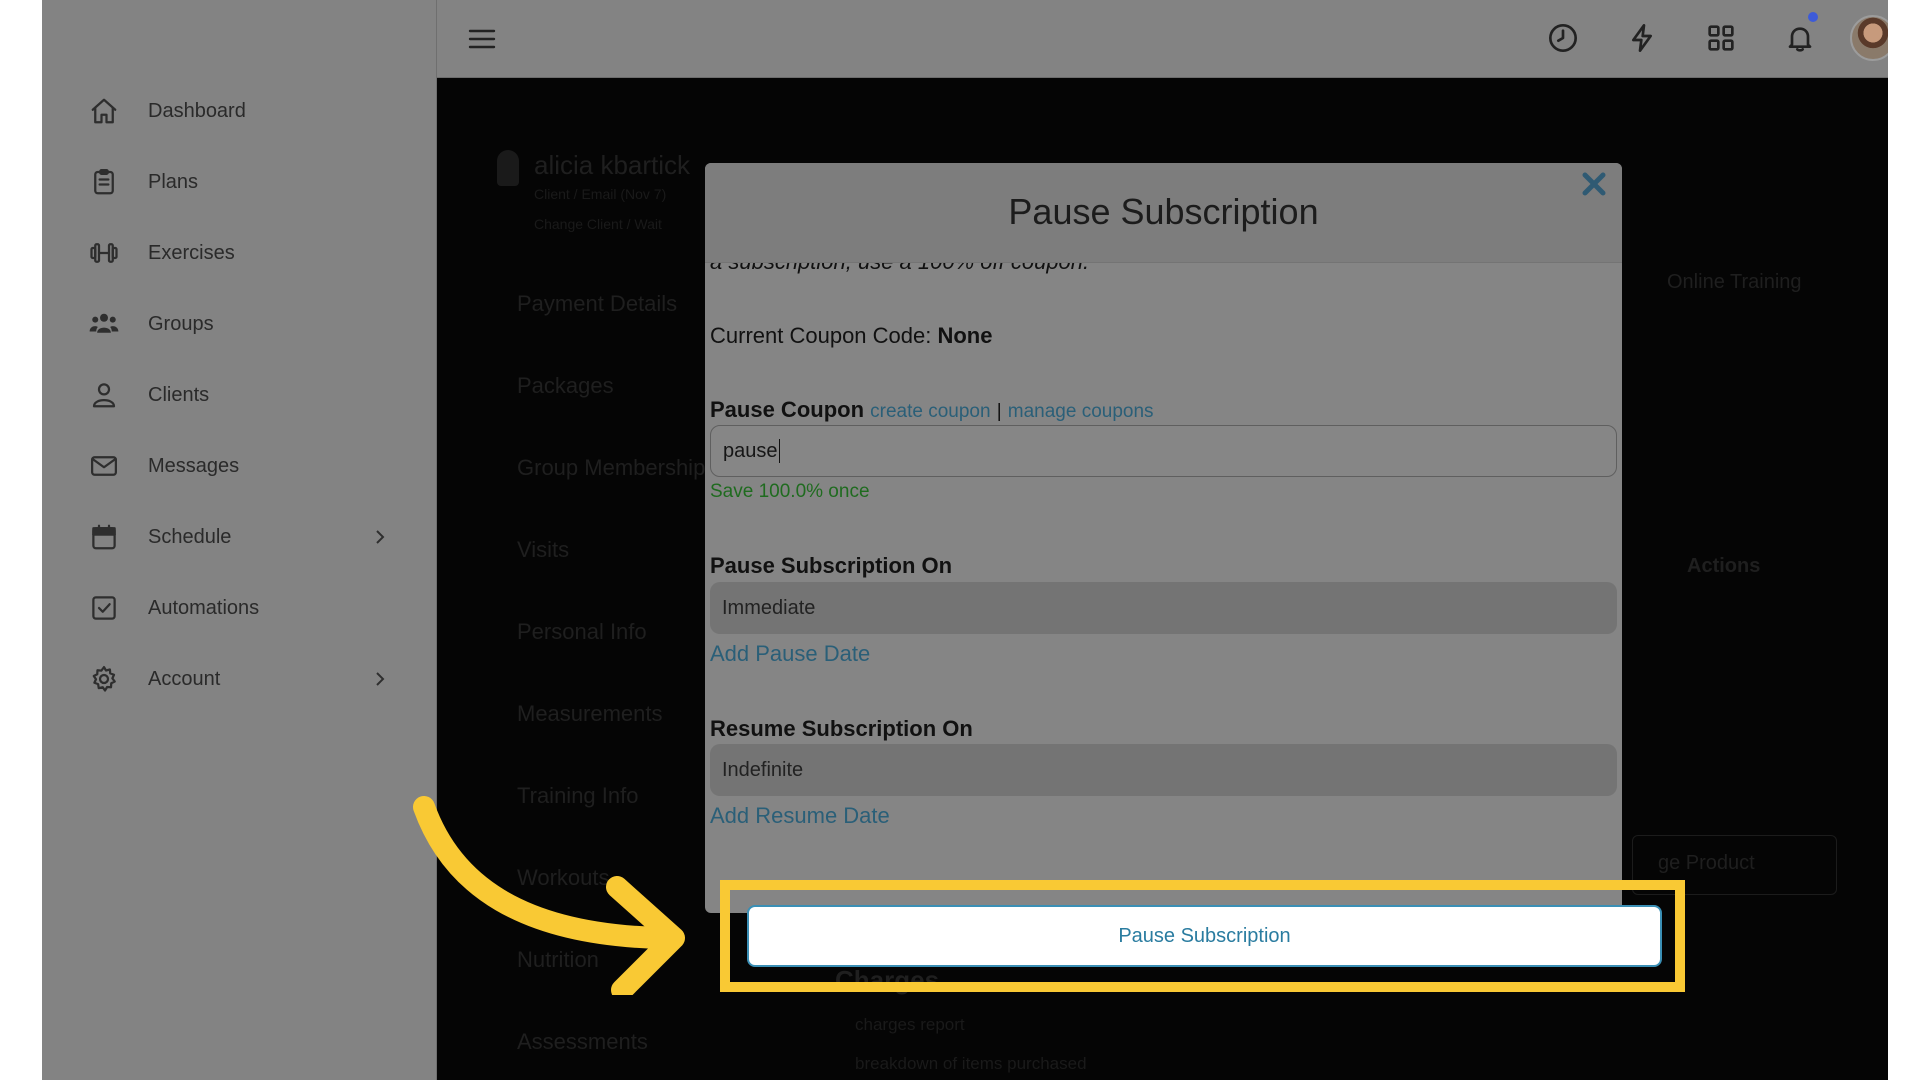 The image size is (1920, 1080). I want to click on modal-header: Pause Subscription, so click(1163, 213).